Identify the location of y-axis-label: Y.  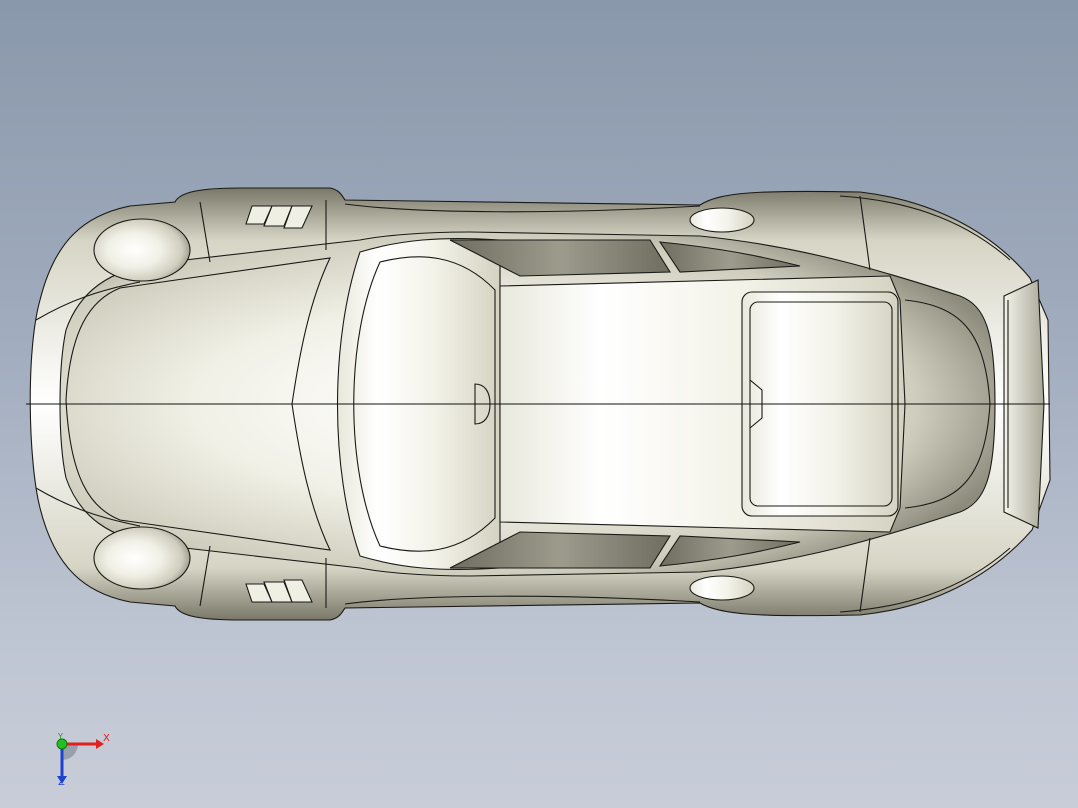
(60, 736).